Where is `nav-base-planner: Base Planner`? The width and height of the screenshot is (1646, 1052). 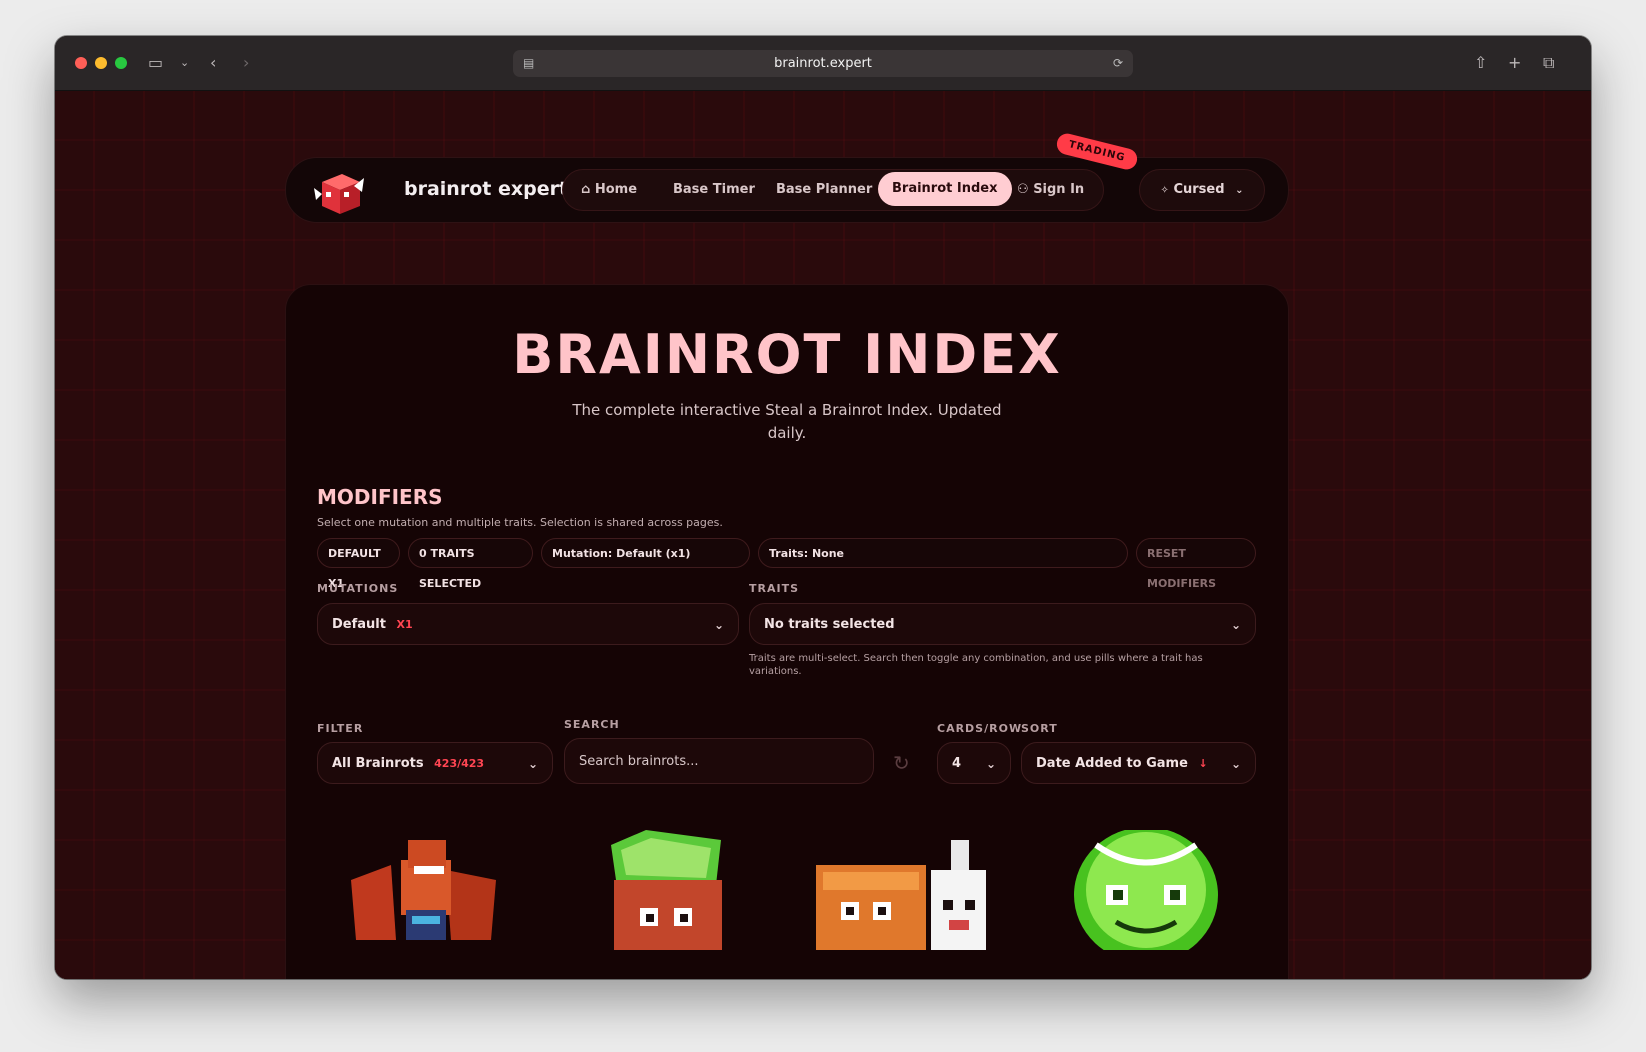 nav-base-planner: Base Planner is located at coordinates (824, 190).